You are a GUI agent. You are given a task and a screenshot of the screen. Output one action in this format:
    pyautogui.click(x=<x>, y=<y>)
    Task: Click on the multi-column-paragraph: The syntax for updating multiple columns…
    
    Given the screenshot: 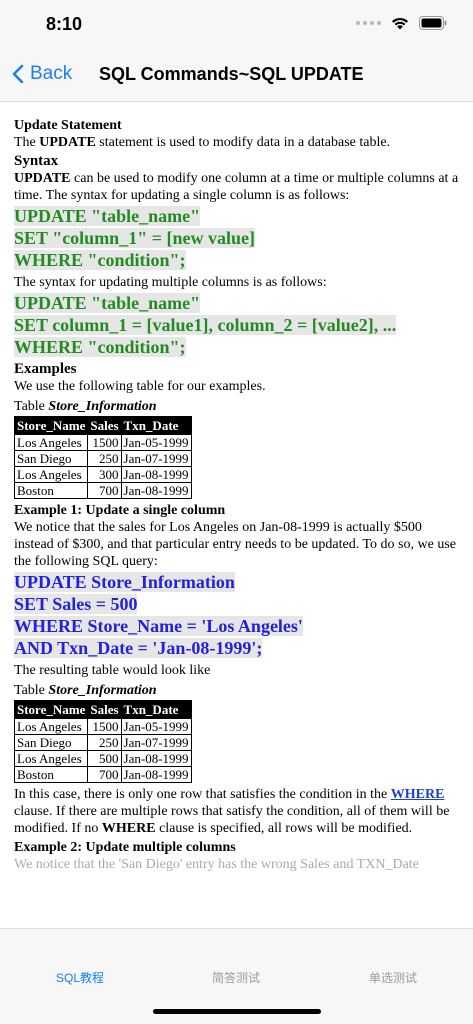 What is the action you would take?
    pyautogui.click(x=170, y=282)
    